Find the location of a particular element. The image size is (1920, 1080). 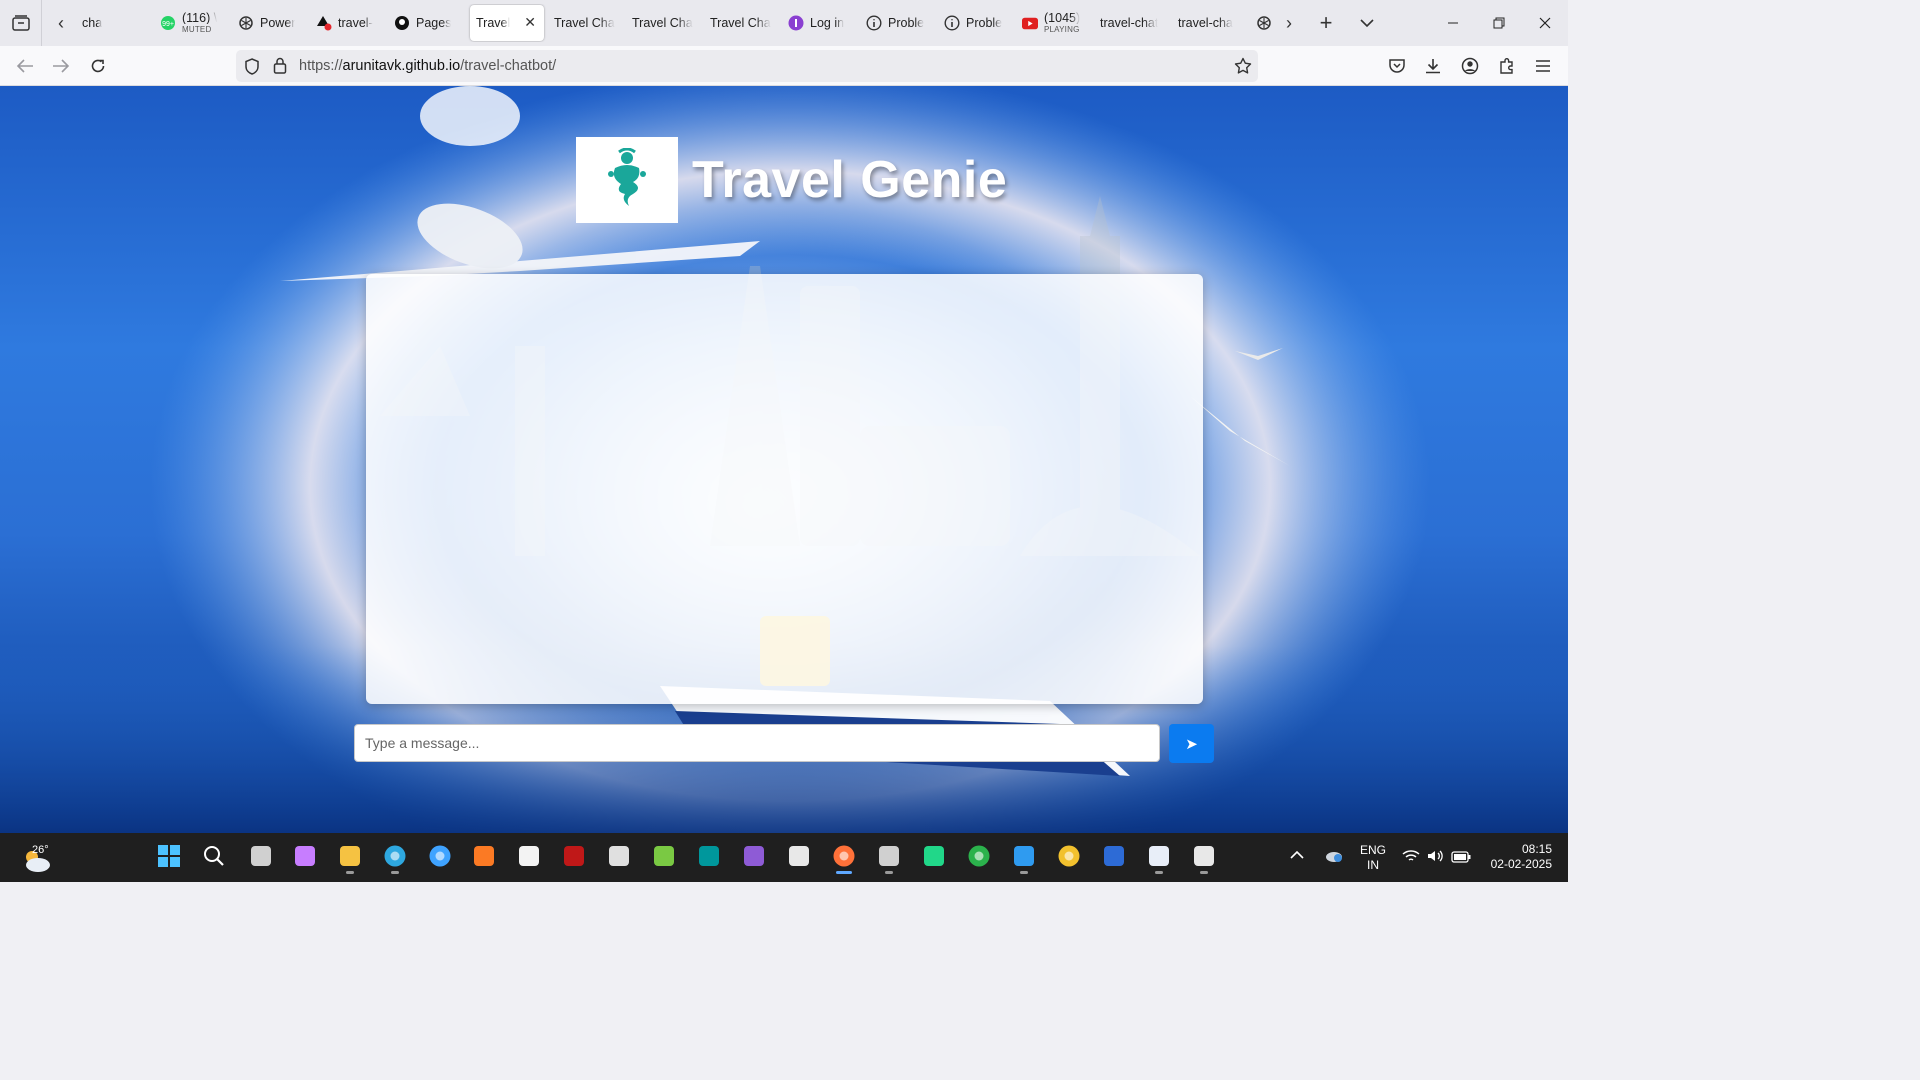

taskbar-mcafee-button is located at coordinates (574, 858).